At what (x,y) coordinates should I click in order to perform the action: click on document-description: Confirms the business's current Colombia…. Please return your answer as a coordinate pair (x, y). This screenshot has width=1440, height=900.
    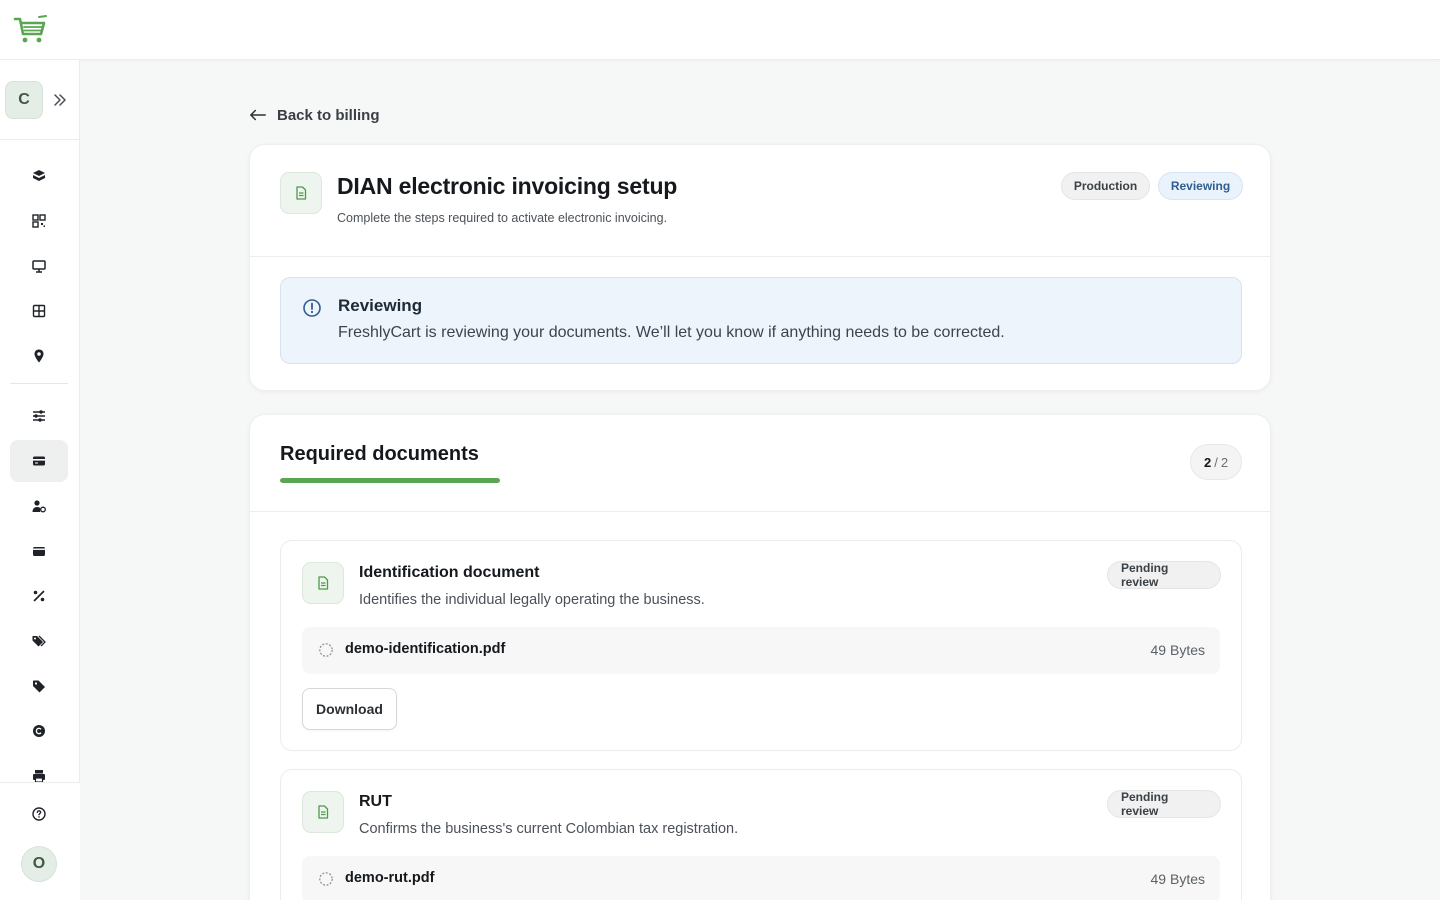
    Looking at the image, I should click on (549, 829).